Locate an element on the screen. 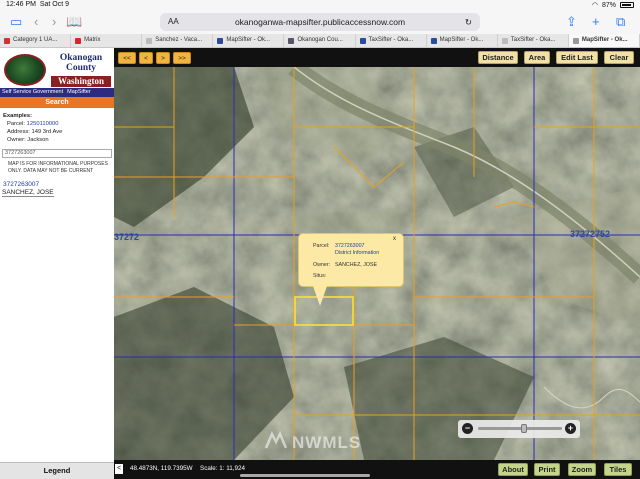  clear-button: Clear is located at coordinates (619, 57).